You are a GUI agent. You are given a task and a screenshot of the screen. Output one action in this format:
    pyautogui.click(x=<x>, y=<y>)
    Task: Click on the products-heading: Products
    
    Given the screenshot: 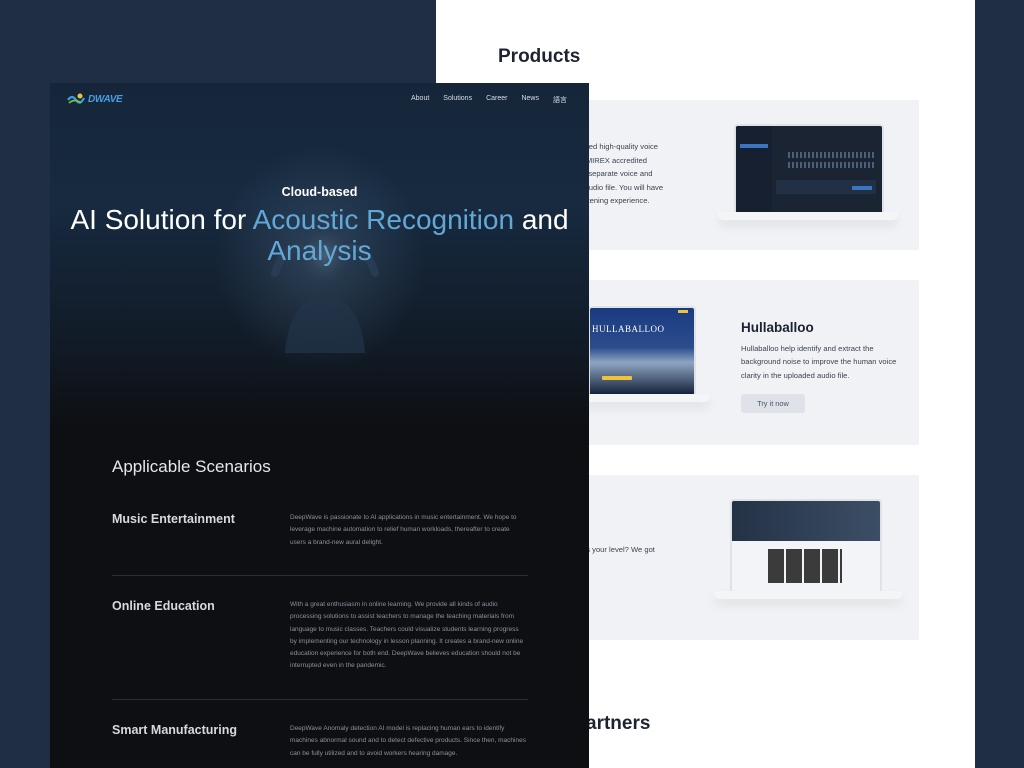 What is the action you would take?
    pyautogui.click(x=539, y=56)
    